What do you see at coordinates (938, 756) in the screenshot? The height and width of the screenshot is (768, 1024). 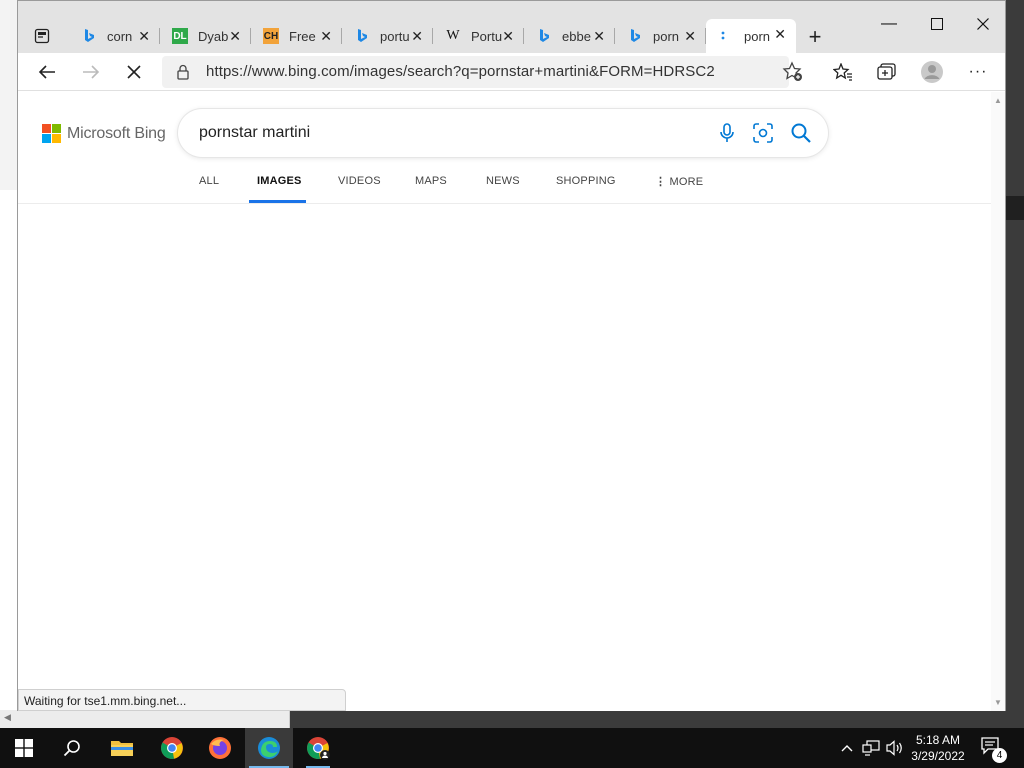 I see `clock-date: 3/29/2022` at bounding box center [938, 756].